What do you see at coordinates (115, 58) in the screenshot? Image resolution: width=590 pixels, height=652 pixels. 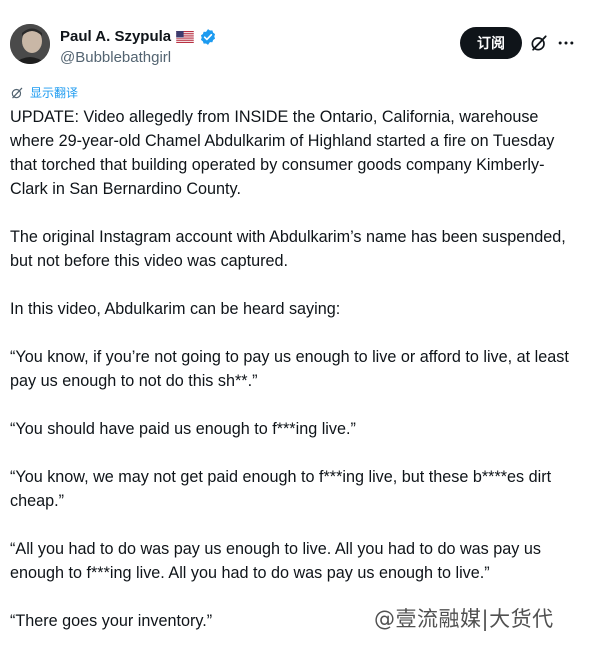 I see `author-handle: @Bubblebathgirl` at bounding box center [115, 58].